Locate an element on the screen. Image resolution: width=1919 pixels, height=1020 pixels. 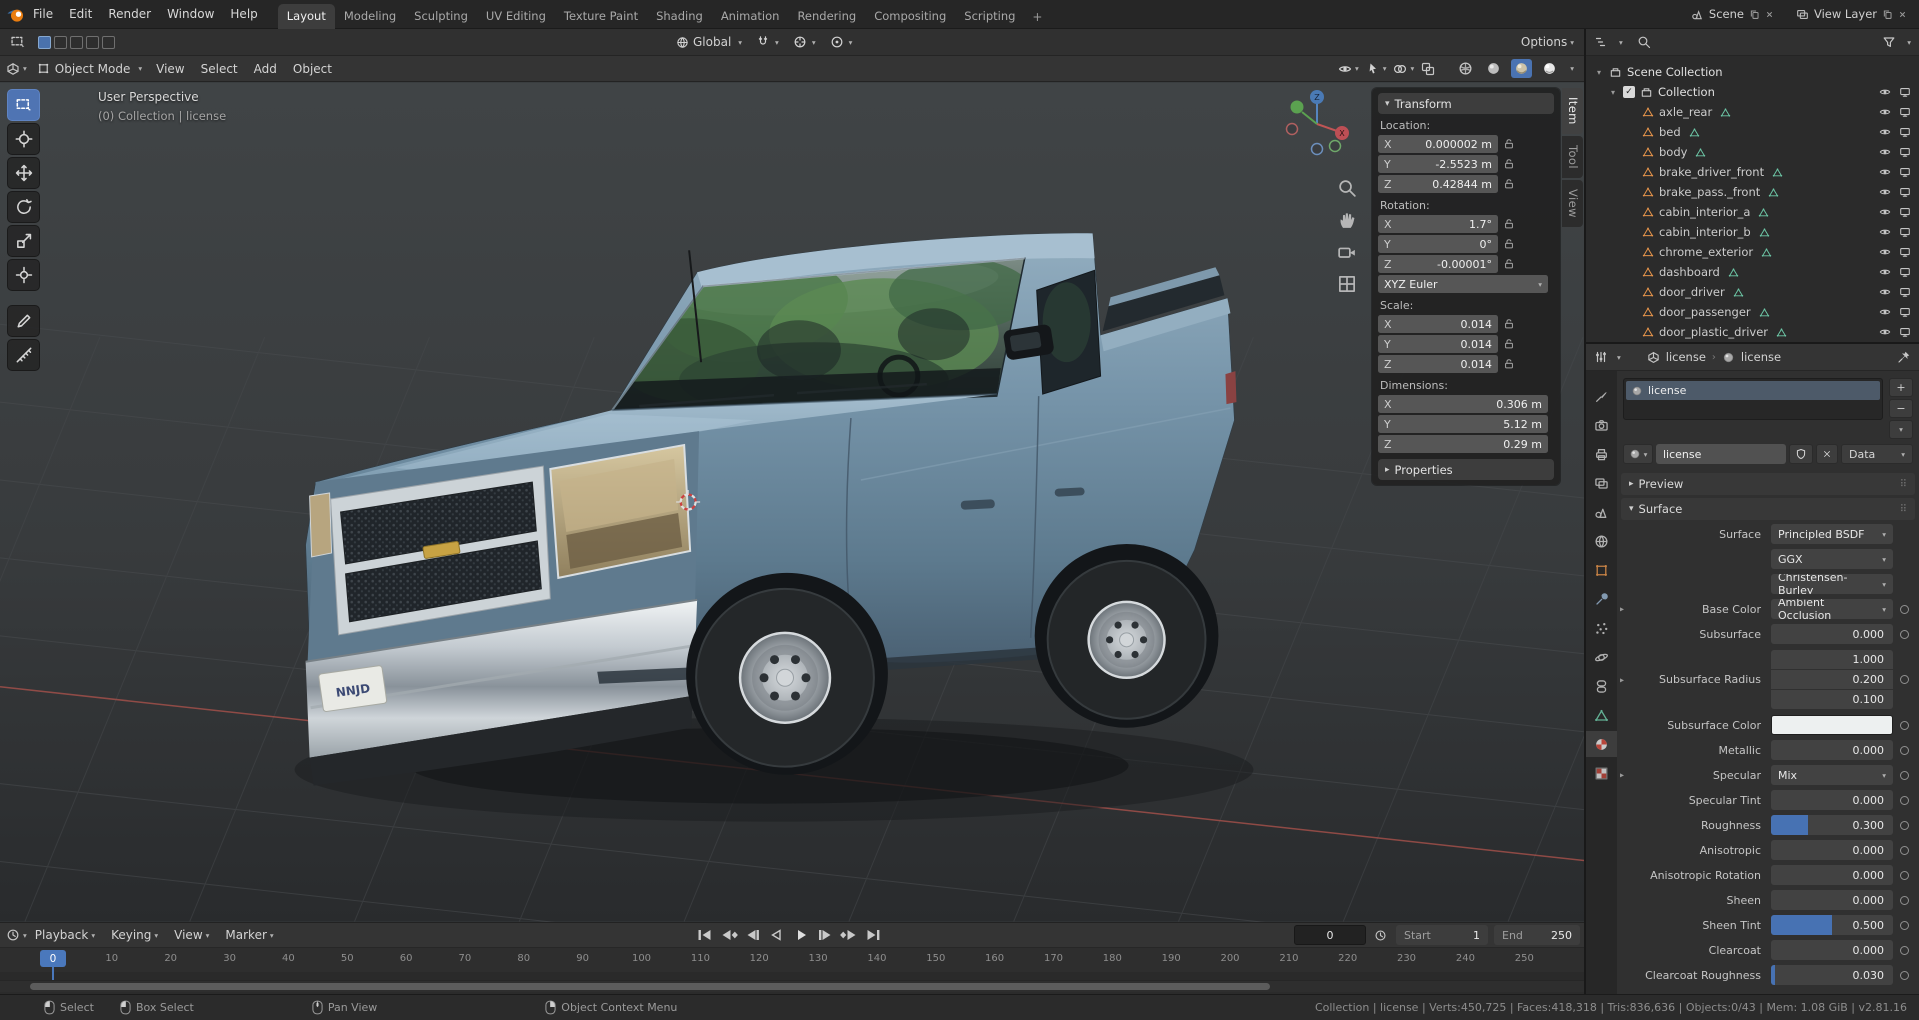
transform-field-z: Z 0.29 m is located at coordinates (1463, 444).